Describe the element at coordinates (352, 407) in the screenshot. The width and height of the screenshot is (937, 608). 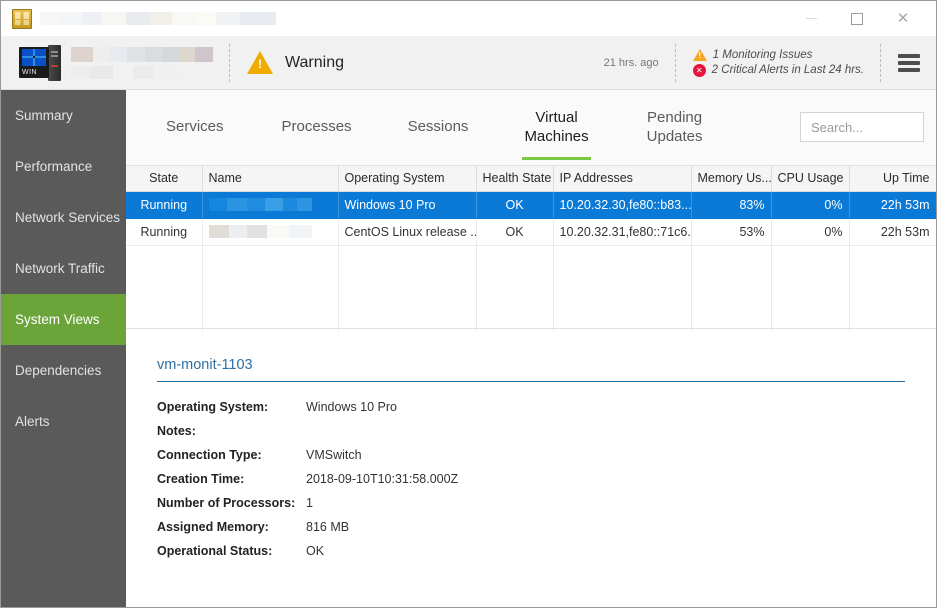
I see `detail-value: Windows 10 Pro` at that location.